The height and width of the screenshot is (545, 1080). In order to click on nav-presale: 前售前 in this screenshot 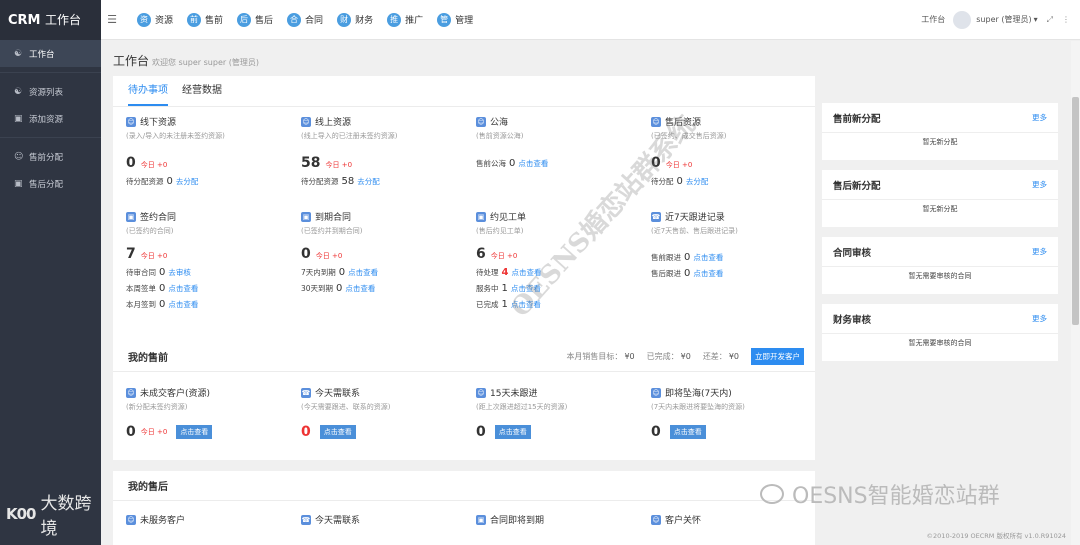, I will do `click(205, 19)`.